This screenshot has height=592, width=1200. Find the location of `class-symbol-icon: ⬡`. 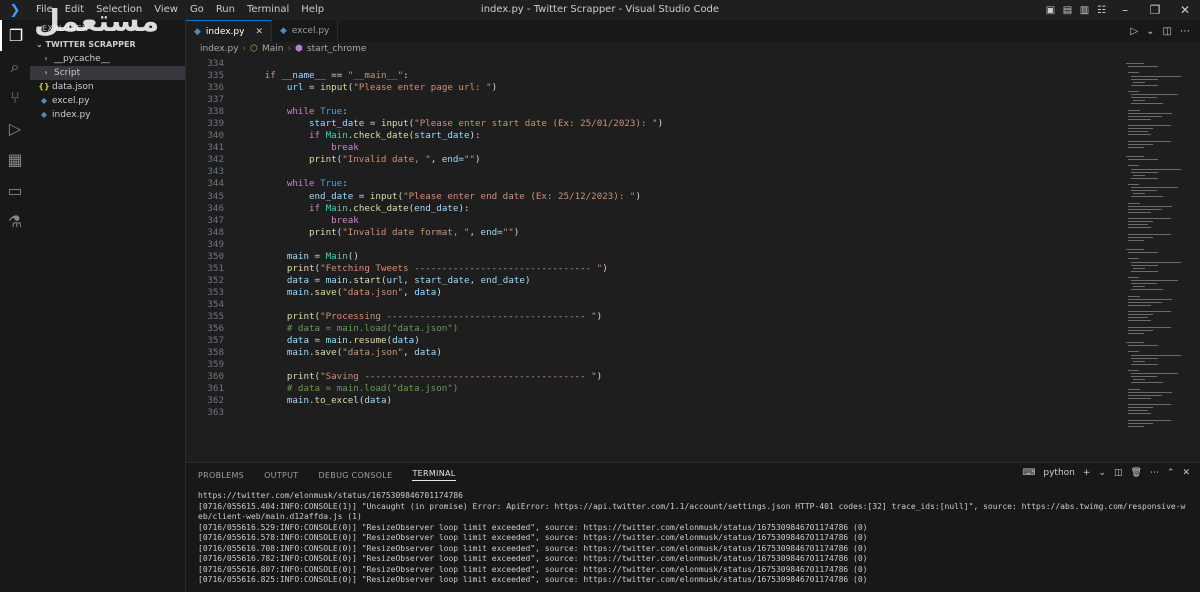

class-symbol-icon: ⬡ is located at coordinates (254, 49).